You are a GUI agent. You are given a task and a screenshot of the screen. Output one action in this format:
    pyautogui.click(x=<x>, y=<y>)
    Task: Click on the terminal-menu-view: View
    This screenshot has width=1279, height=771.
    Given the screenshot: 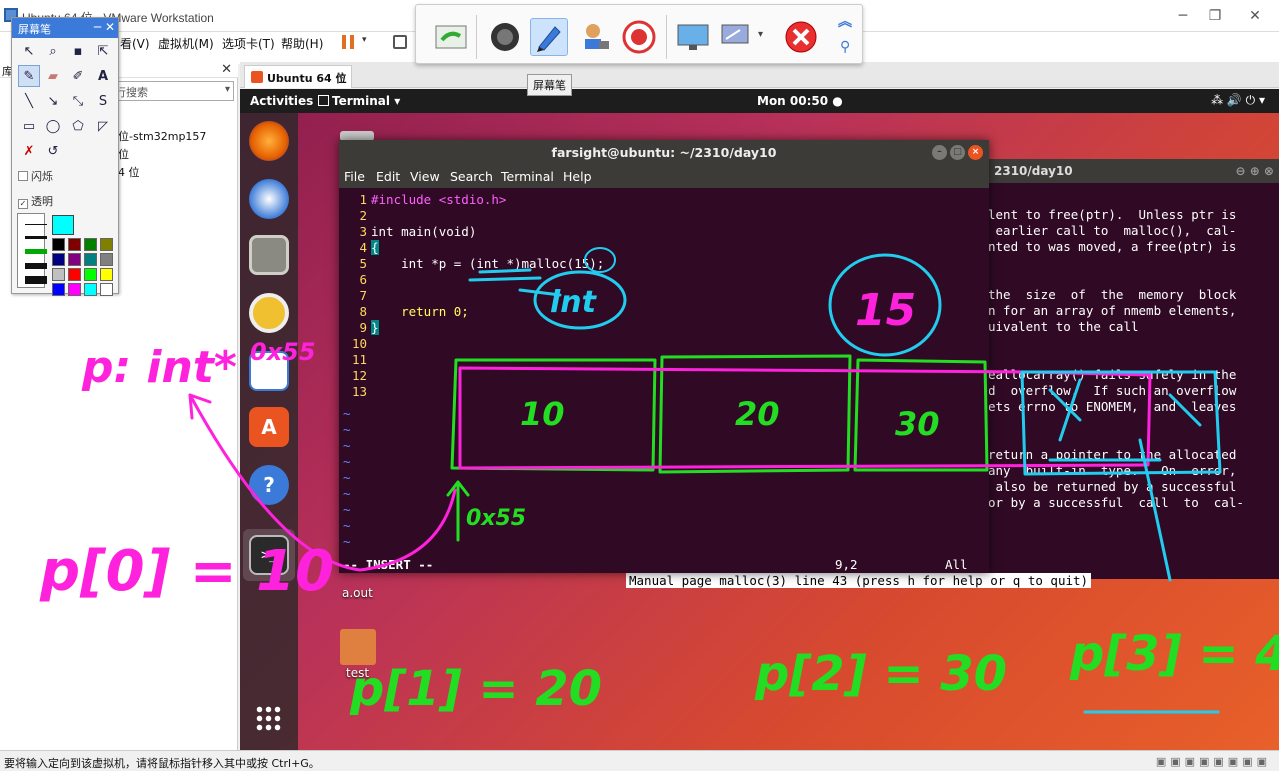 What is the action you would take?
    pyautogui.click(x=425, y=176)
    